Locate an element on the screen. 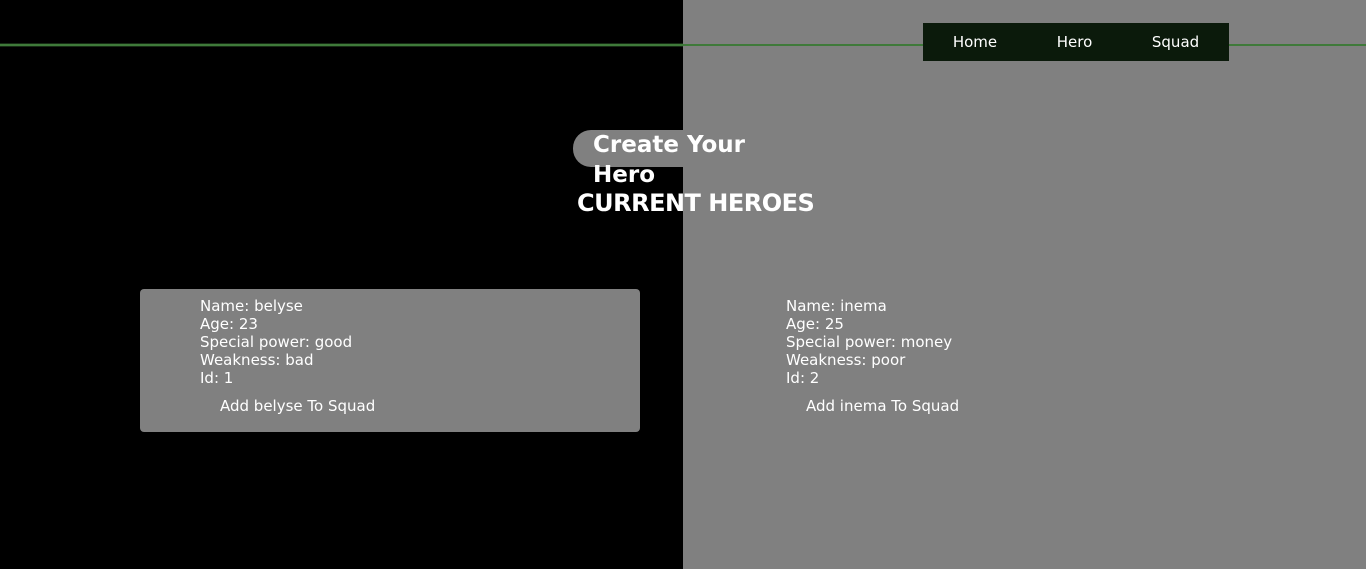  create-hero-button: Create Your Hero is located at coordinates (683, 159).